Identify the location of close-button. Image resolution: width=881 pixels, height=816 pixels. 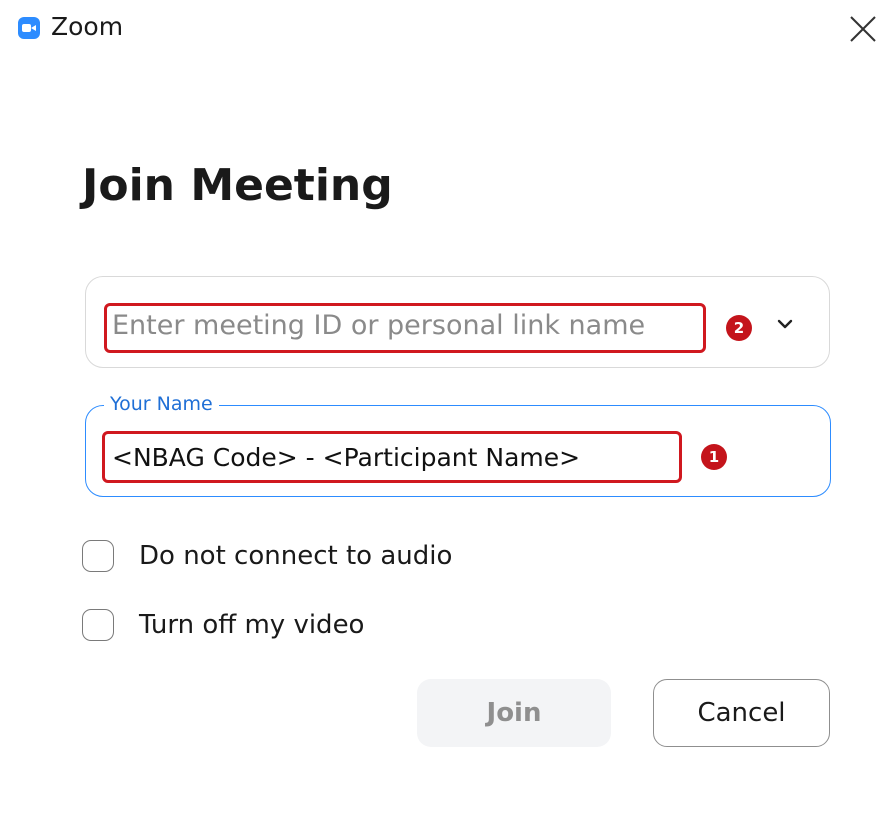
(863, 29).